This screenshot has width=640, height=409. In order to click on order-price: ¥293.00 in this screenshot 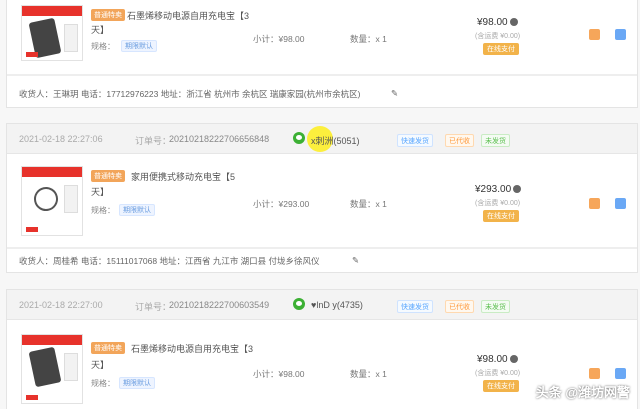, I will do `click(498, 189)`.